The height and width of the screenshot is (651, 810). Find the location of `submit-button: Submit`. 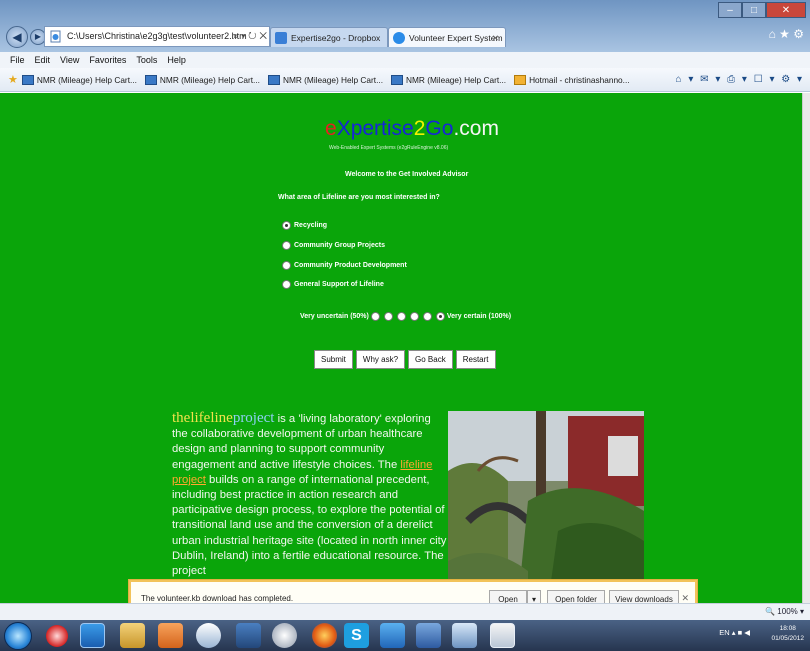

submit-button: Submit is located at coordinates (333, 359).